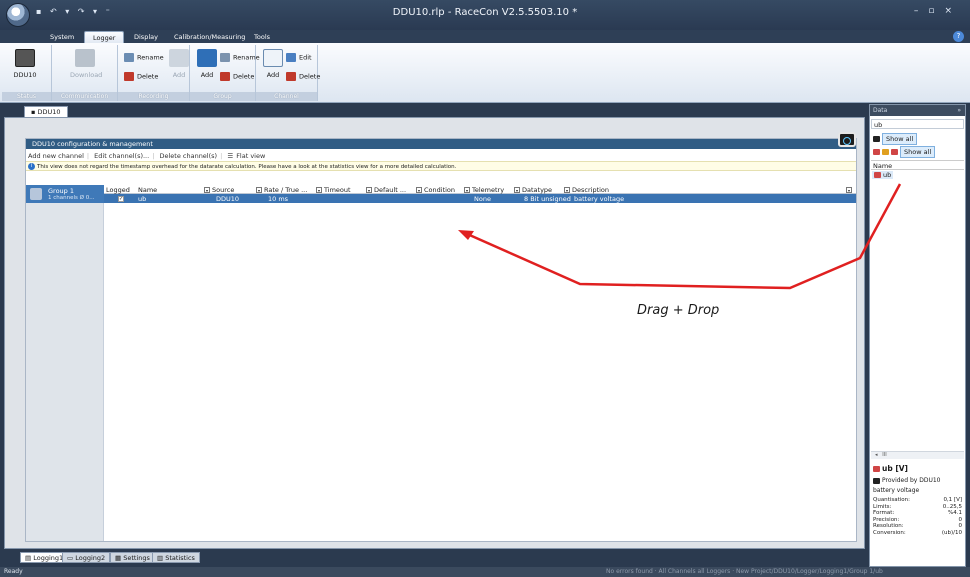  Describe the element at coordinates (958, 36) in the screenshot. I see `help-icon: ?` at that location.